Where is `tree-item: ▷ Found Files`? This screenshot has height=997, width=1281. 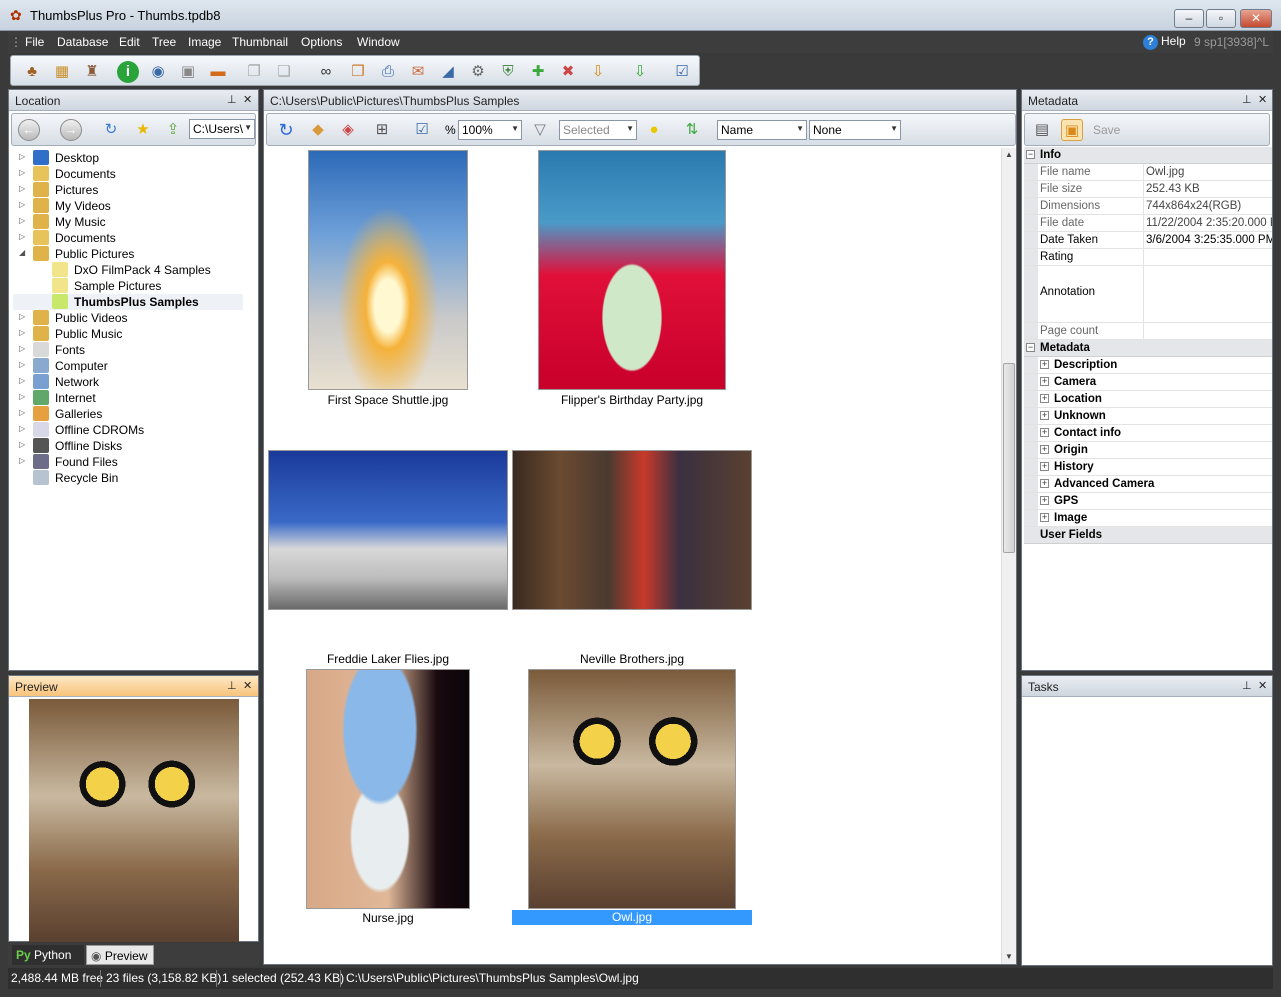 tree-item: ▷ Found Files is located at coordinates (128, 462).